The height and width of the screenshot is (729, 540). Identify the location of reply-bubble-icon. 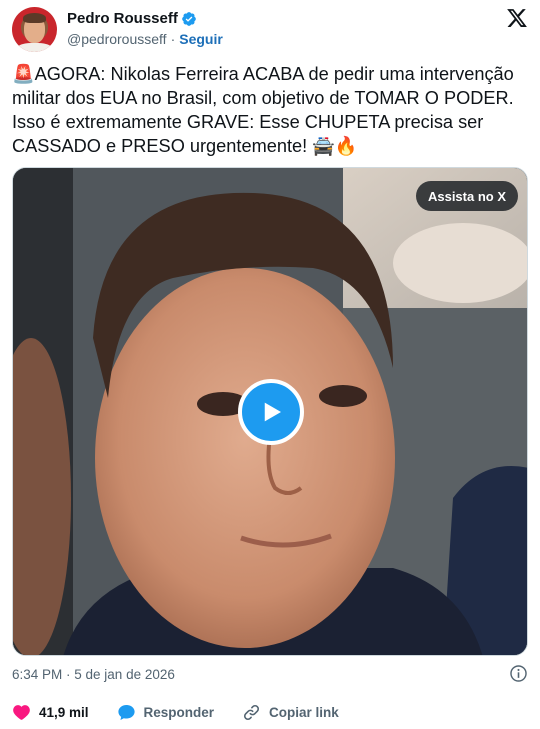
(126, 712).